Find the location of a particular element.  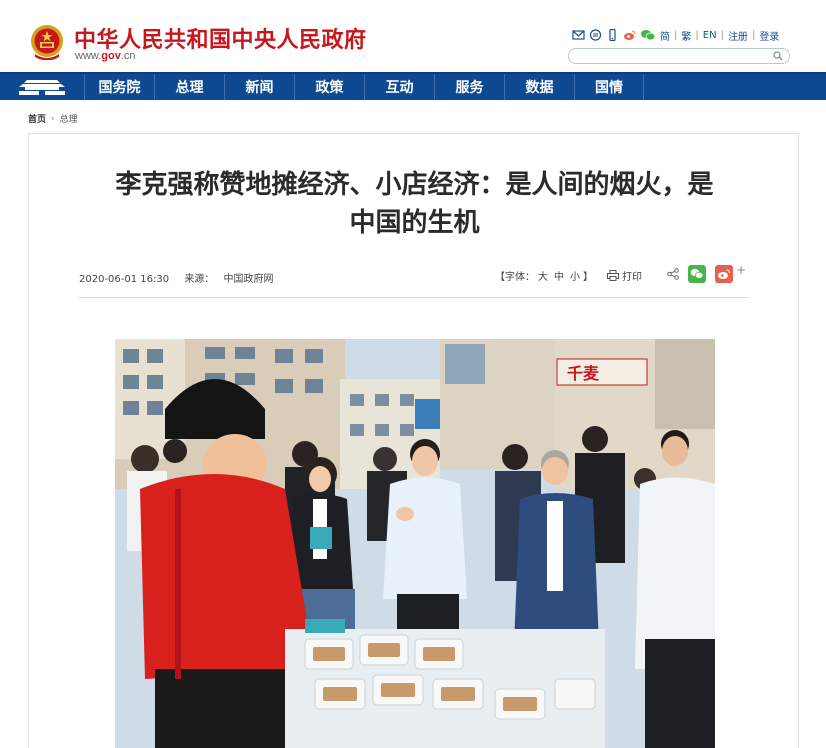

breadcrumb: 首页 › 总理 is located at coordinates (53, 119).